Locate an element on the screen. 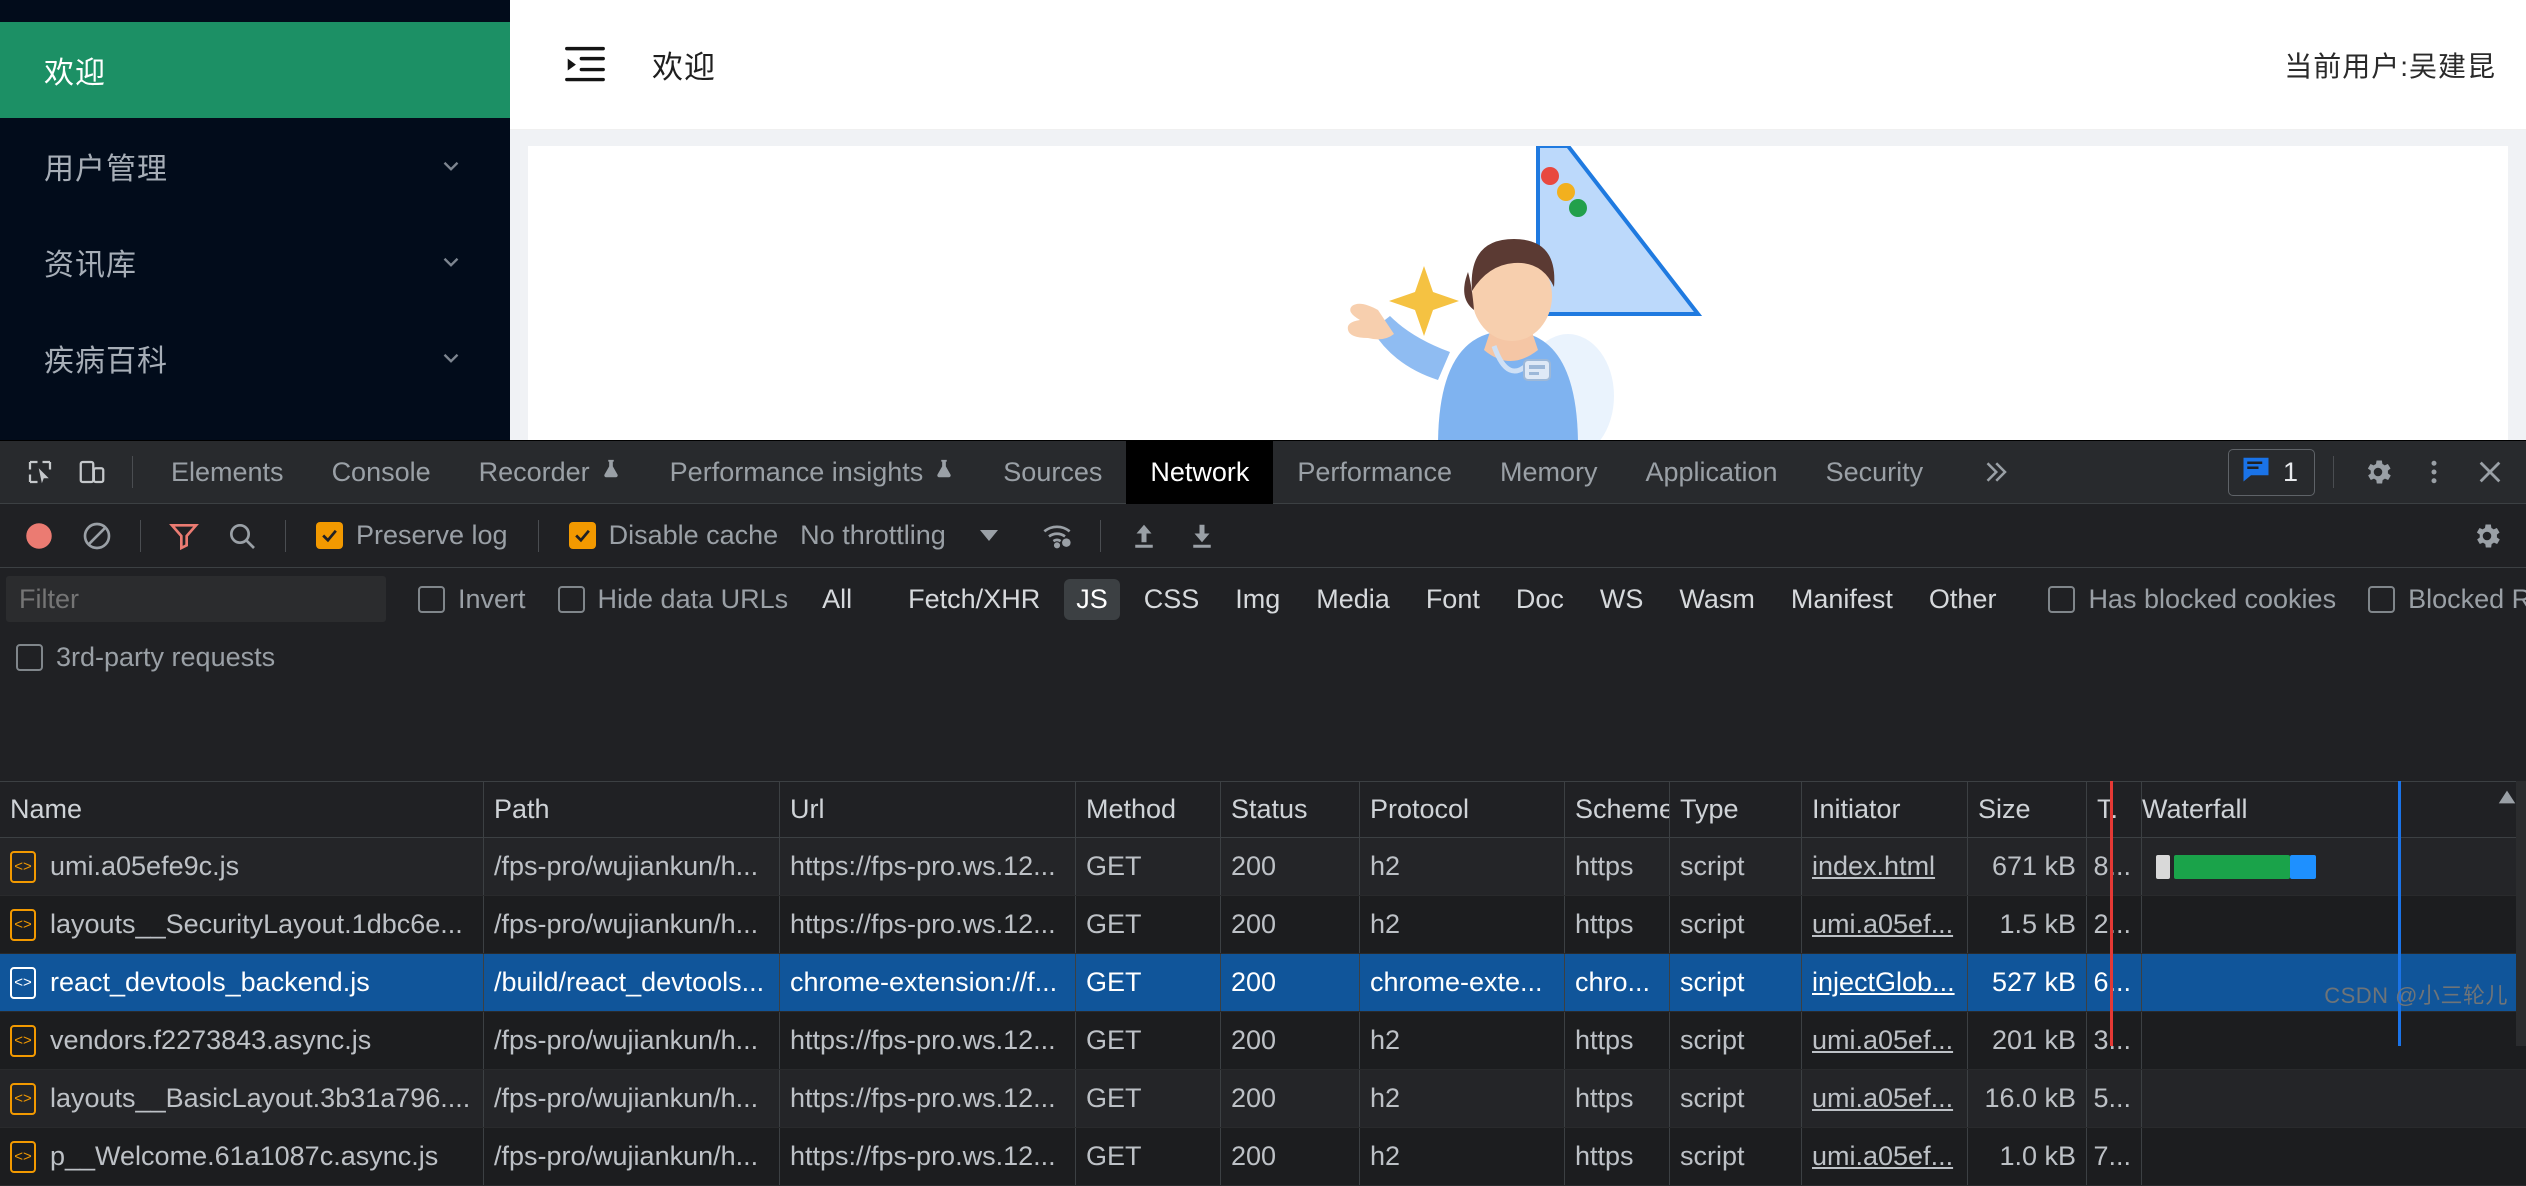  sidebar-item-welcome: 欢迎 is located at coordinates (255, 70).